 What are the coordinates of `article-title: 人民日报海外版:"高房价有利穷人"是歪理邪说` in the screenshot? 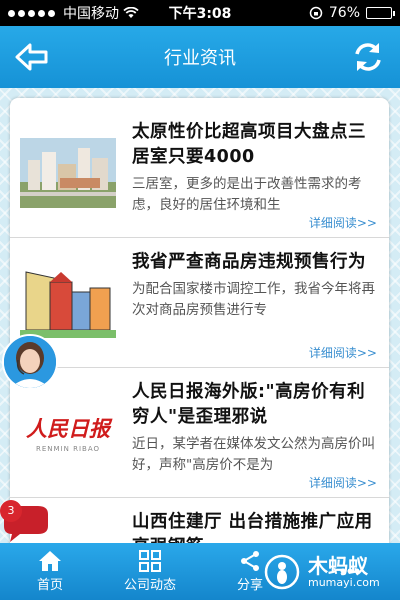 It's located at (249, 404).